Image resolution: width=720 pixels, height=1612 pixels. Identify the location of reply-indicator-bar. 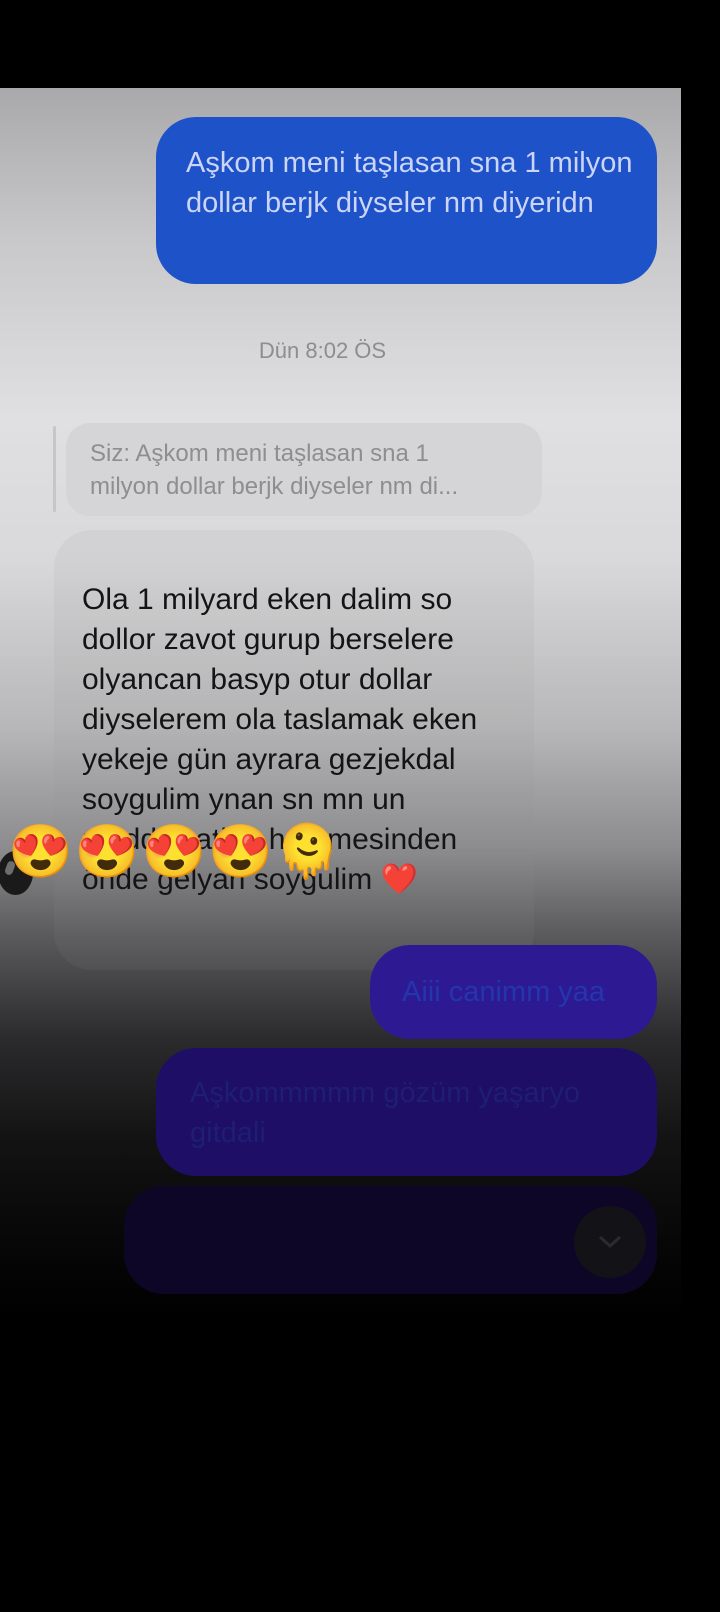
(54, 469).